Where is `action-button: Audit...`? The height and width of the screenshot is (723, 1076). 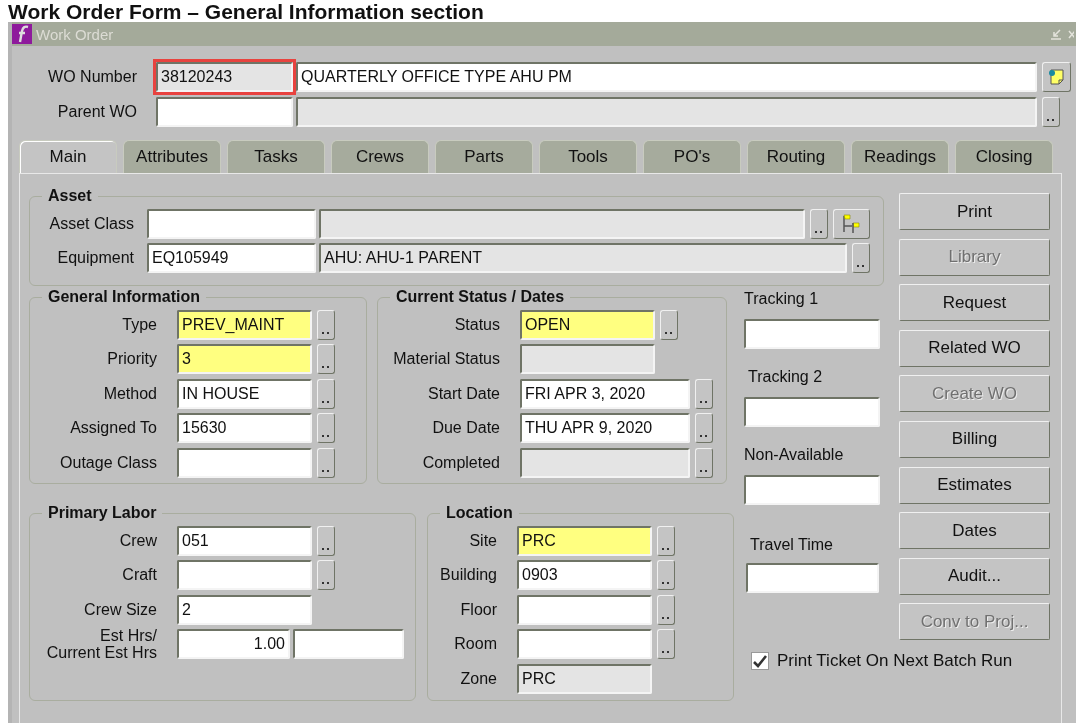
action-button: Audit... is located at coordinates (974, 576).